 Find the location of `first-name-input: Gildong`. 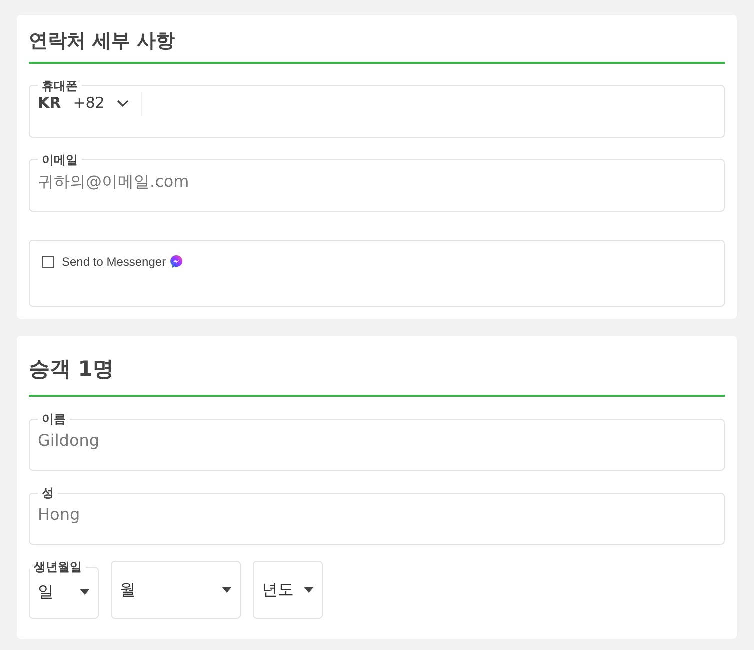

first-name-input: Gildong is located at coordinates (377, 439).